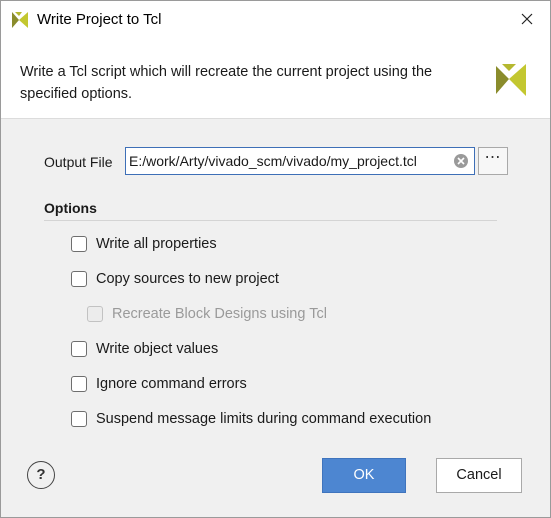  What do you see at coordinates (219, 314) in the screenshot?
I see `option-label: Recreate Block Designs using Tcl` at bounding box center [219, 314].